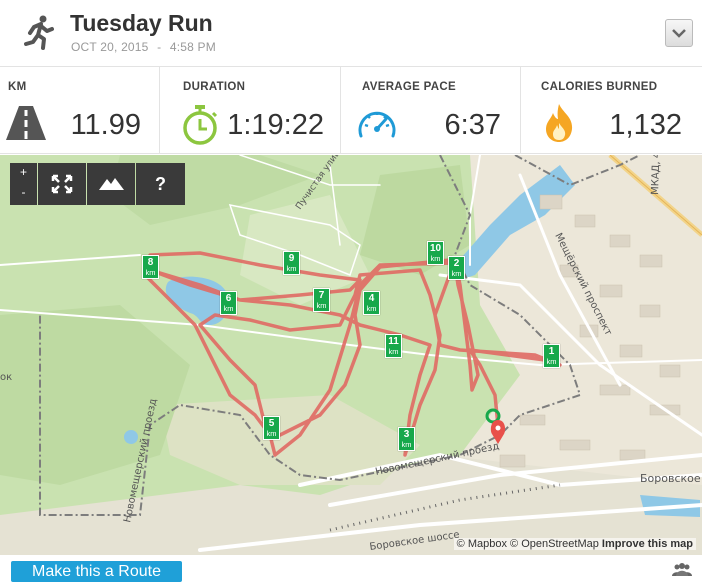 This screenshot has width=702, height=585. Describe the element at coordinates (435, 253) in the screenshot. I see `km-marker: 10 km` at that location.